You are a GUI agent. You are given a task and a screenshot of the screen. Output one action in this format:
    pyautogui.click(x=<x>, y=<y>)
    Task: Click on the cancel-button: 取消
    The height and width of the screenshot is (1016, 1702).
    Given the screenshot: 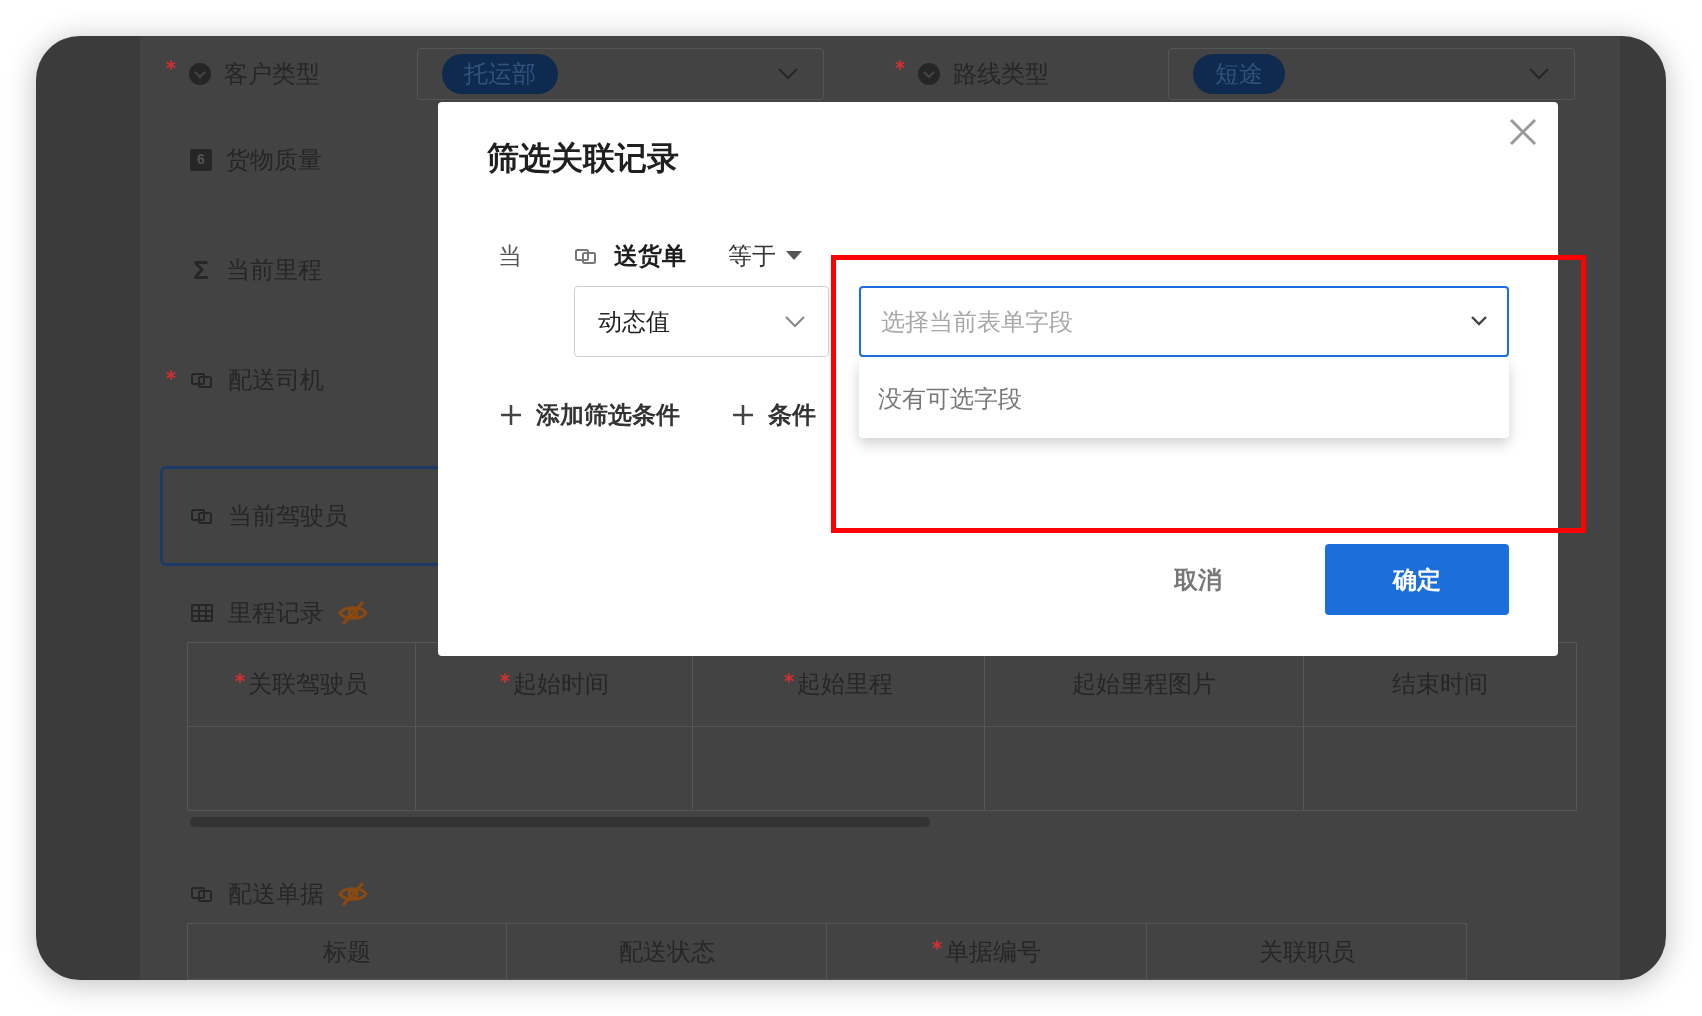 What is the action you would take?
    pyautogui.click(x=1198, y=579)
    